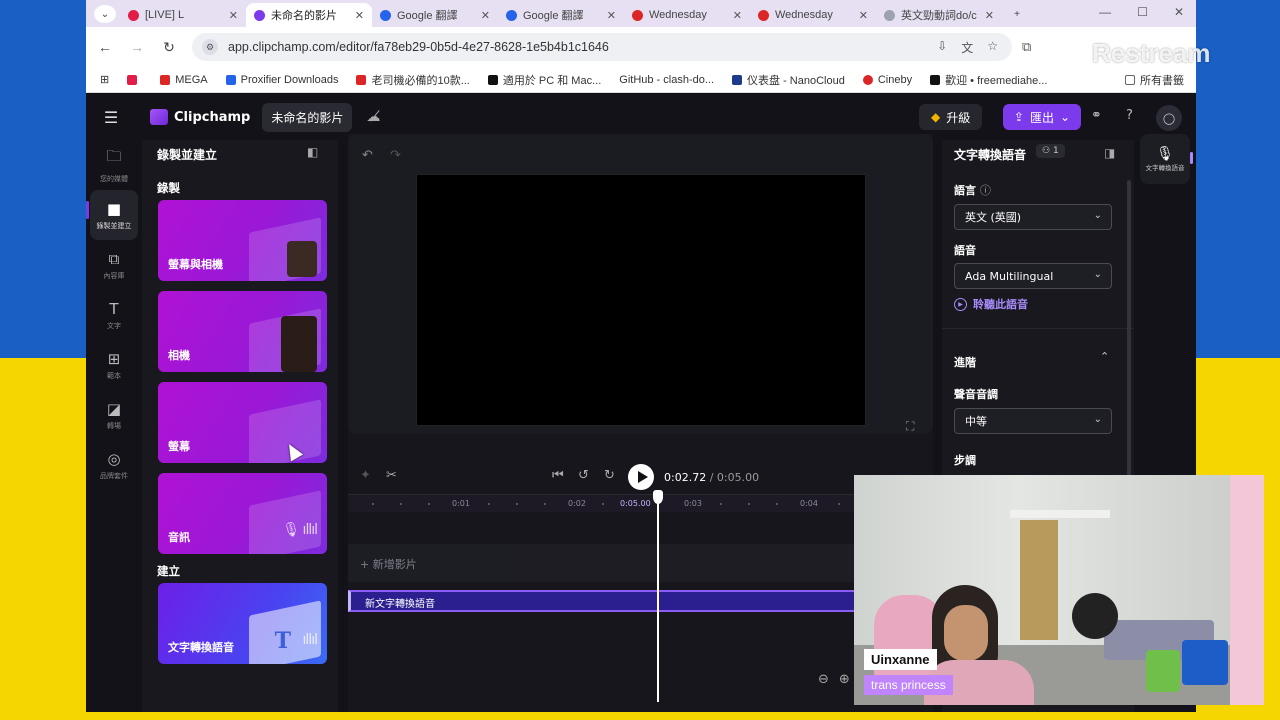 This screenshot has height=720, width=1280. I want to click on streamer-name: Uinxanne, so click(900, 659).